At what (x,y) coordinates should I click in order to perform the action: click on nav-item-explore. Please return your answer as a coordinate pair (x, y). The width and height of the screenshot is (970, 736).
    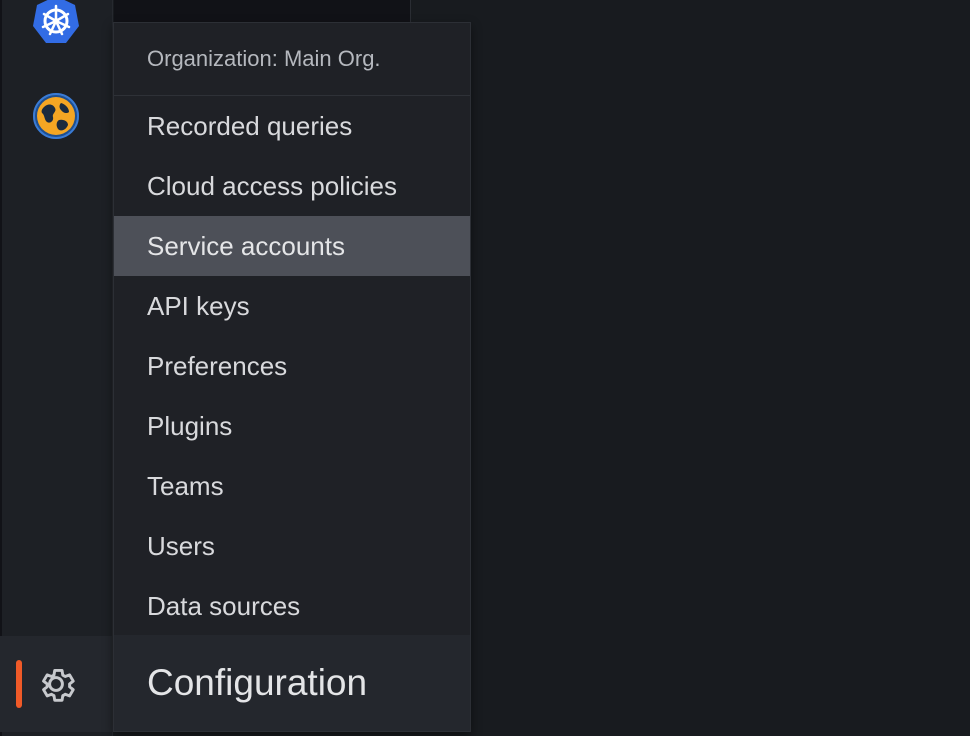
    Looking at the image, I should click on (56, 116).